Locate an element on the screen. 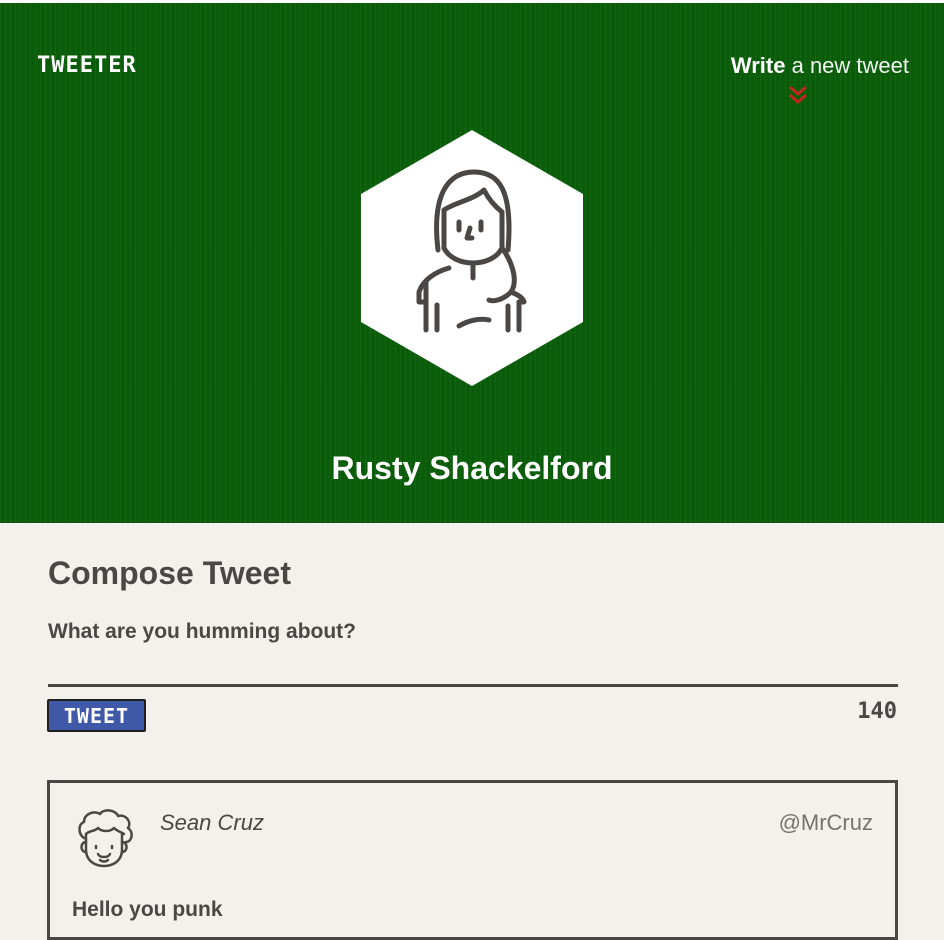 Image resolution: width=944 pixels, height=940 pixels. compose-toggle-light: a new tweet is located at coordinates (850, 65).